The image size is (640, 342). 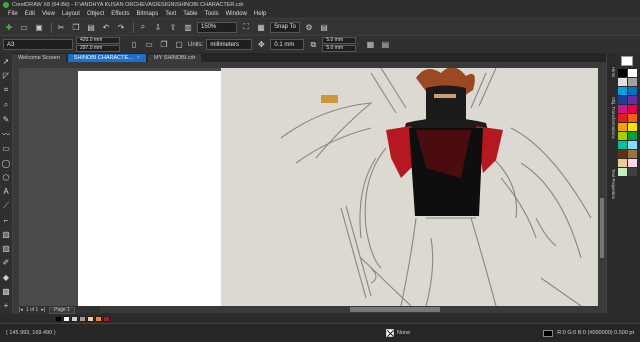 What do you see at coordinates (43, 310) in the screenshot?
I see `next-page-icon: ▸|` at bounding box center [43, 310].